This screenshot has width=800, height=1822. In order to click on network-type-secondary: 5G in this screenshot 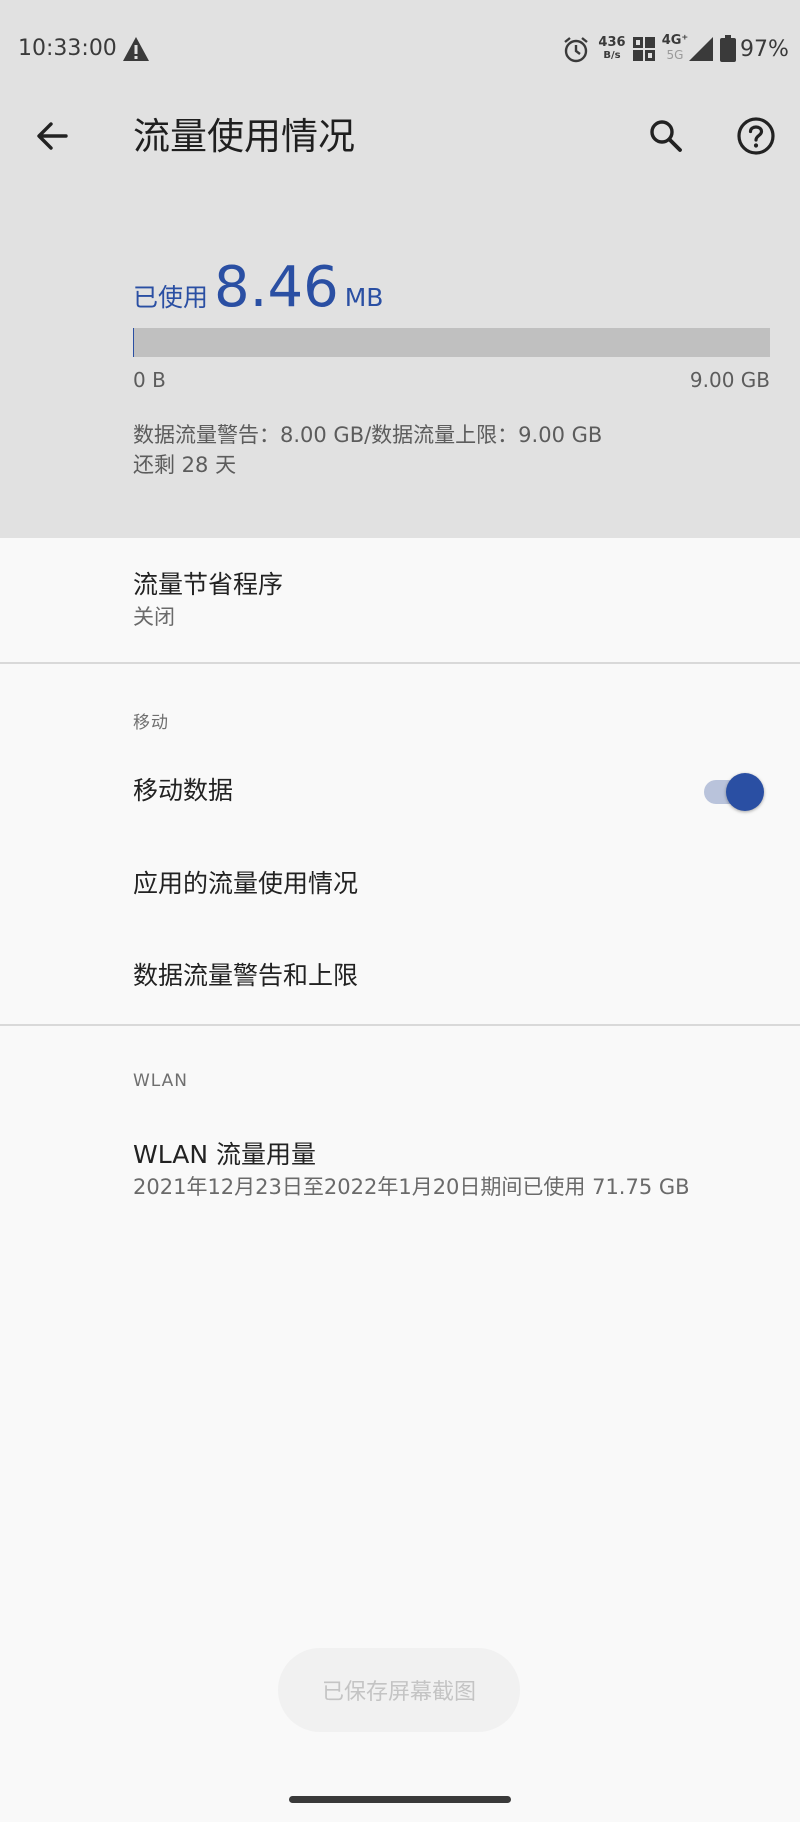, I will do `click(675, 55)`.